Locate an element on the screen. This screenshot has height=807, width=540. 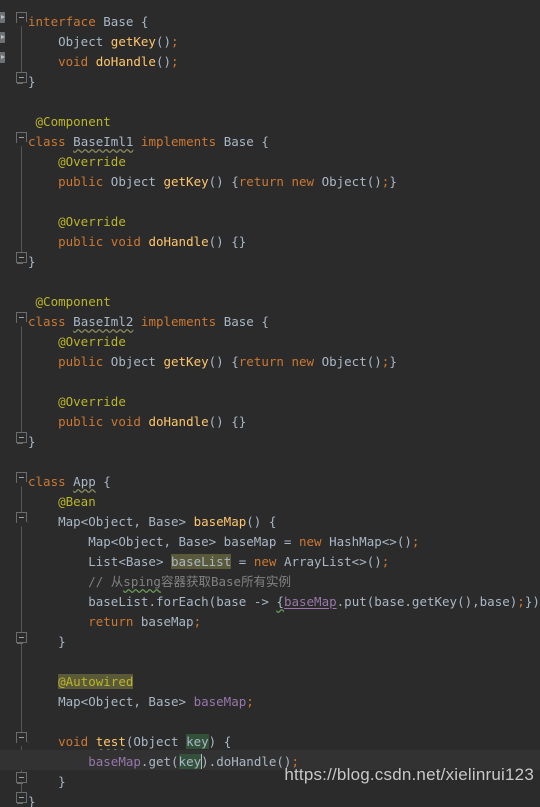
code-line: @Bean is located at coordinates (270, 500).